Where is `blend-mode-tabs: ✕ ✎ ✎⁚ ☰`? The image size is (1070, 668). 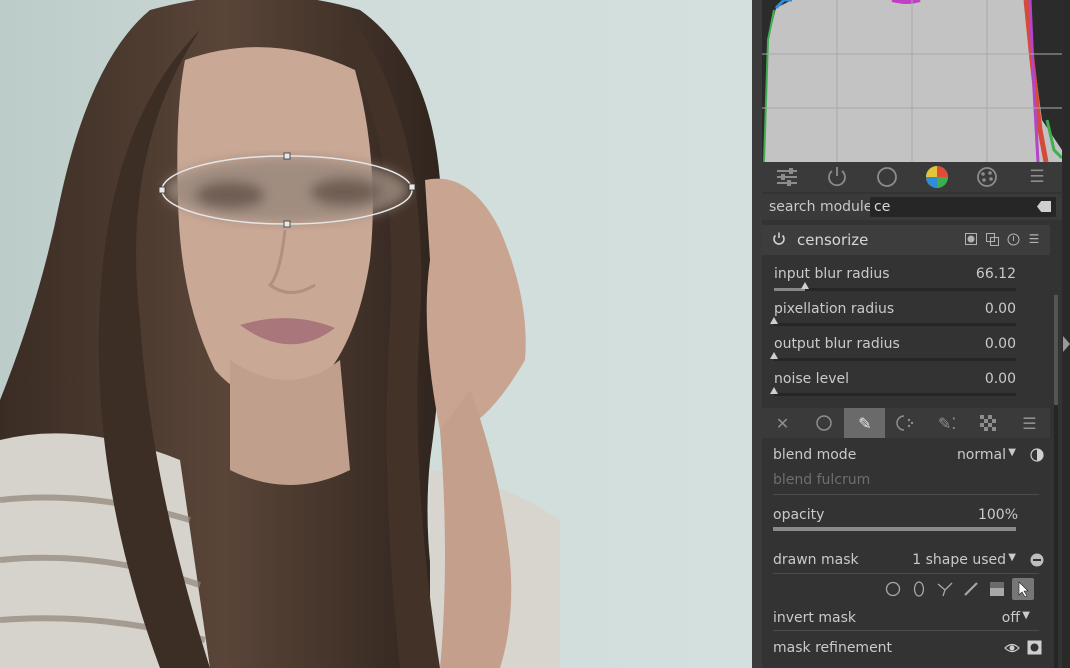 blend-mode-tabs: ✕ ✎ ✎⁚ ☰ is located at coordinates (906, 423).